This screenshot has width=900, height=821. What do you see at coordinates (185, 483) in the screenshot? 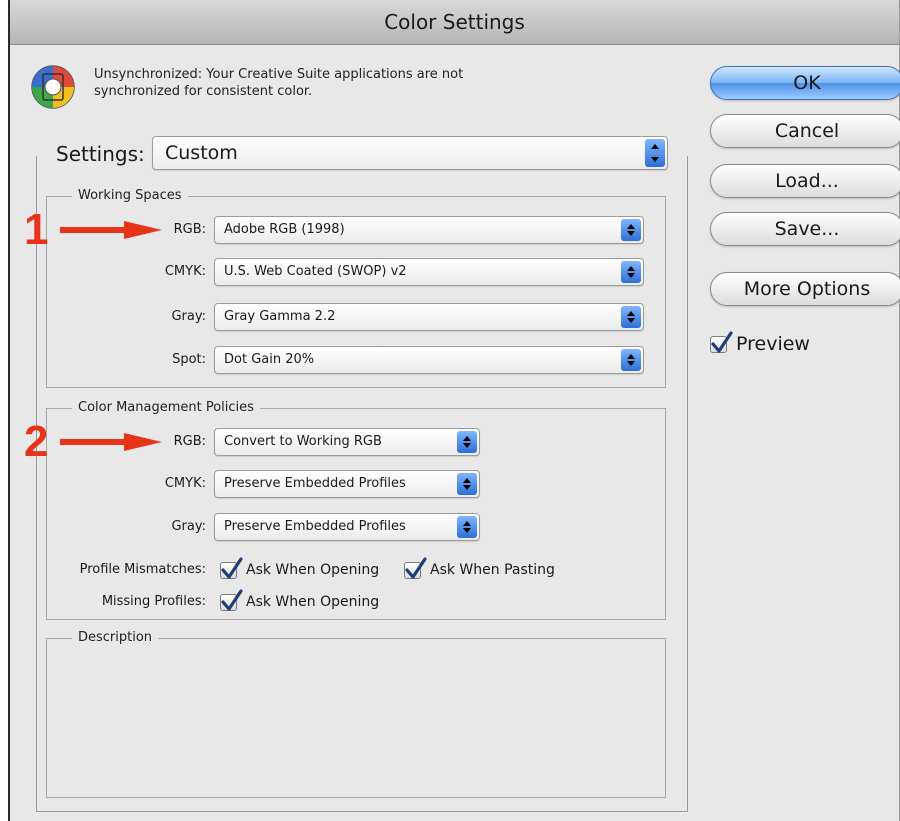
I see `cmp-cmyk-label: CMYK:` at bounding box center [185, 483].